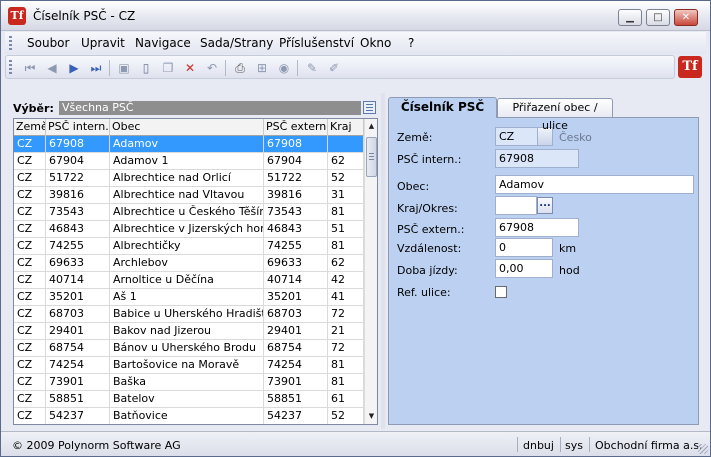 The height and width of the screenshot is (457, 711). I want to click on obec-field: Adamov, so click(594, 184).